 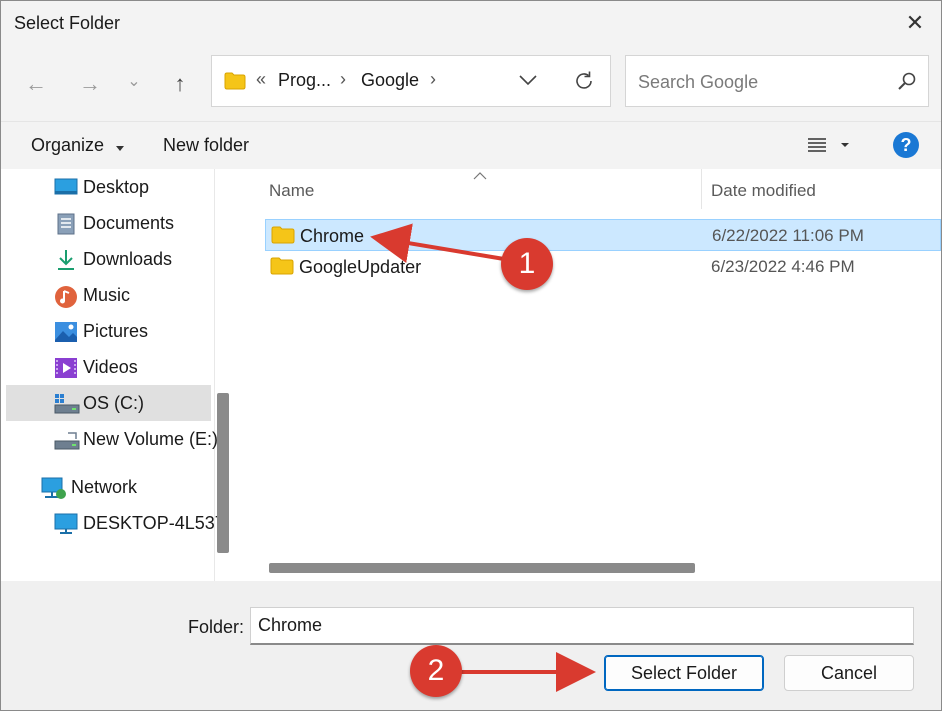 I want to click on sidebar-item-label: Downloads, so click(x=128, y=259).